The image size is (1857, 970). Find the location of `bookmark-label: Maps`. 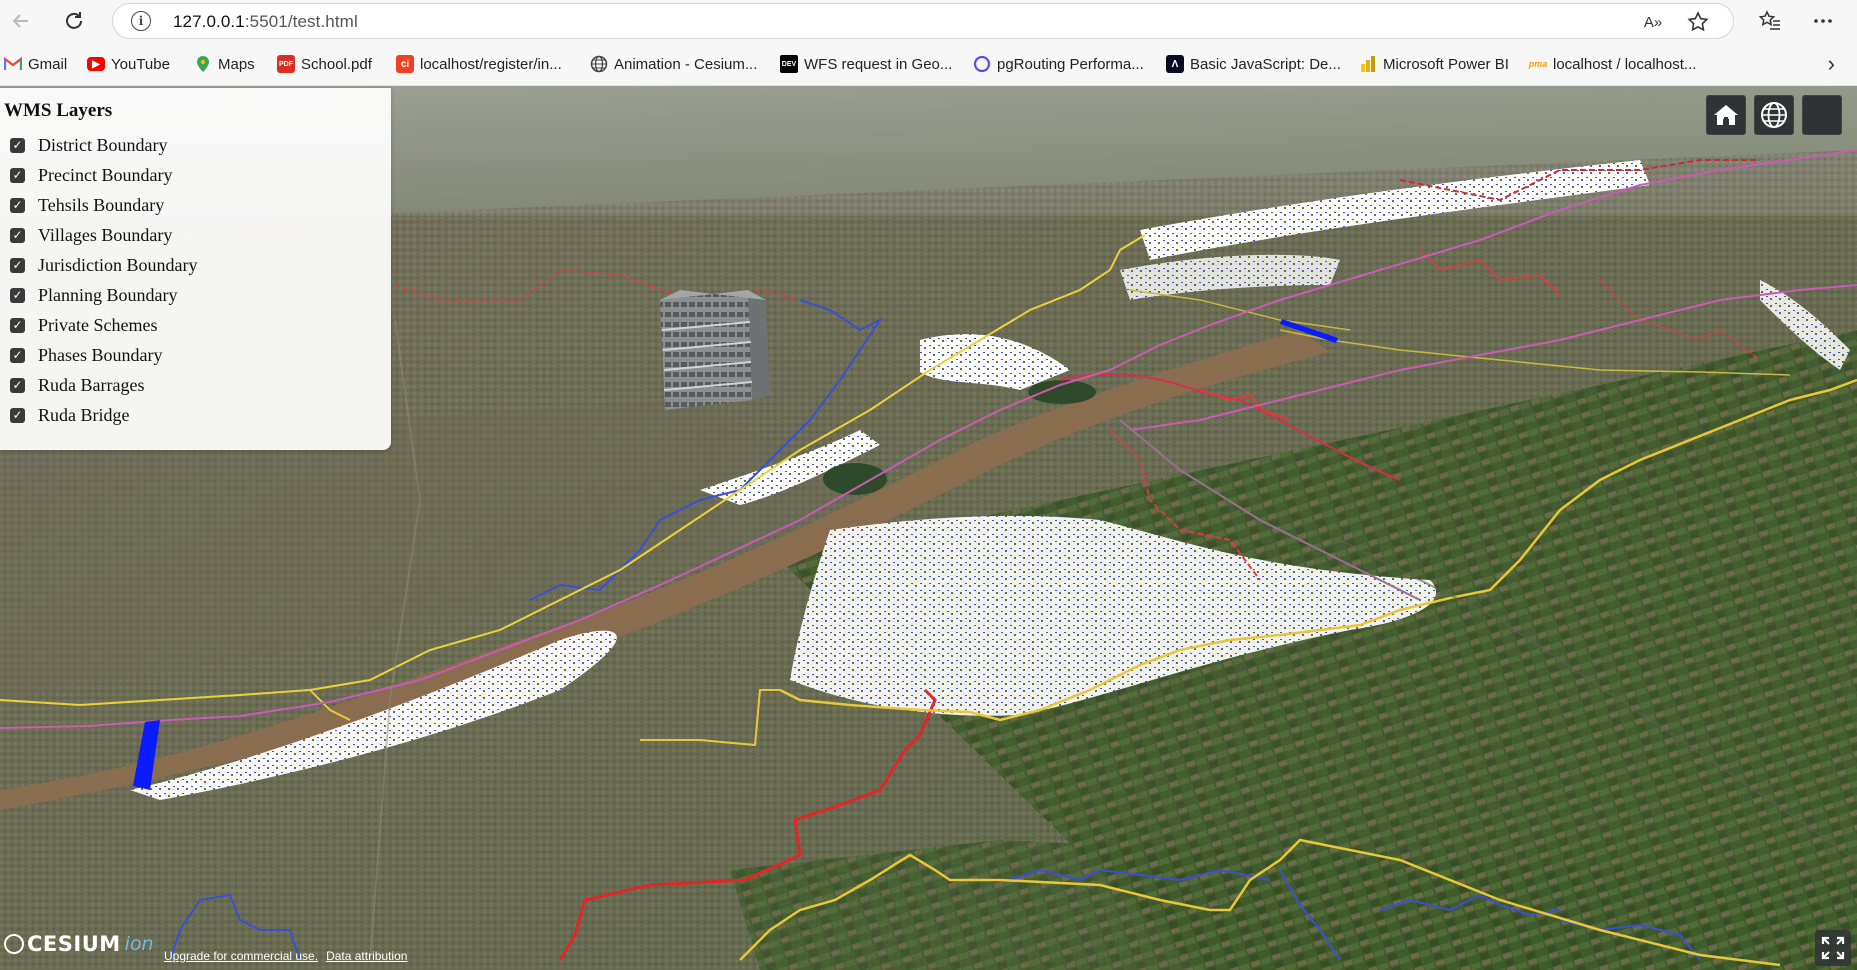

bookmark-label: Maps is located at coordinates (236, 64).